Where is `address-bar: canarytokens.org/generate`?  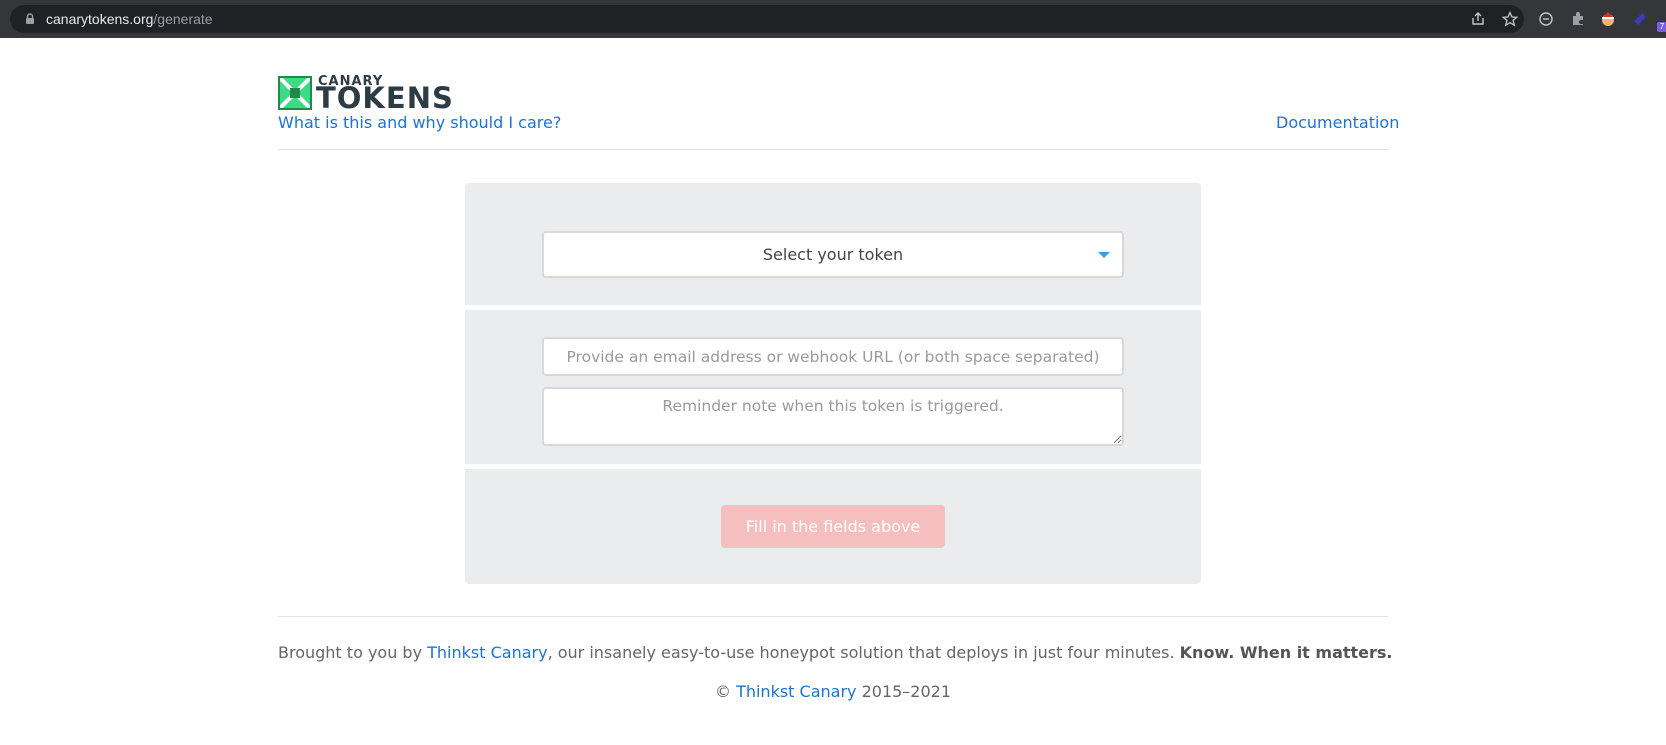 address-bar: canarytokens.org/generate is located at coordinates (767, 19).